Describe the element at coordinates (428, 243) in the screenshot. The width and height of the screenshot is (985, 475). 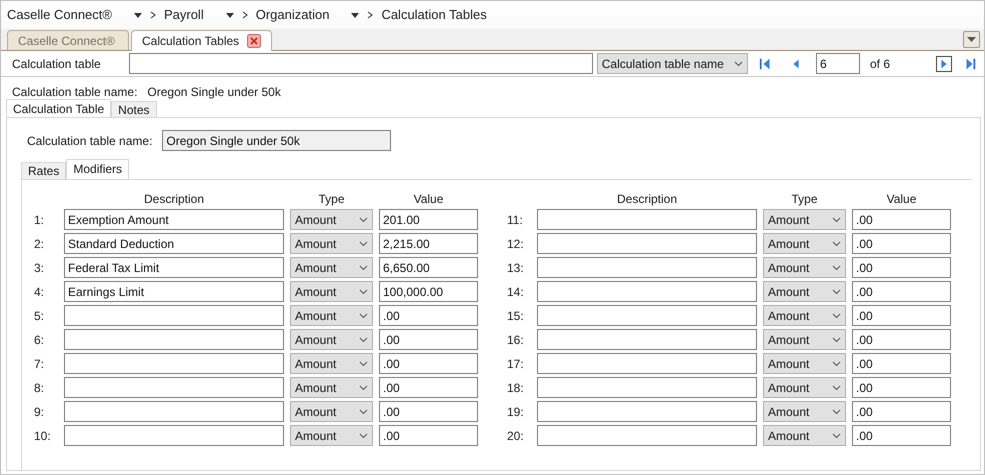
I see `value-field: 2,215.00` at that location.